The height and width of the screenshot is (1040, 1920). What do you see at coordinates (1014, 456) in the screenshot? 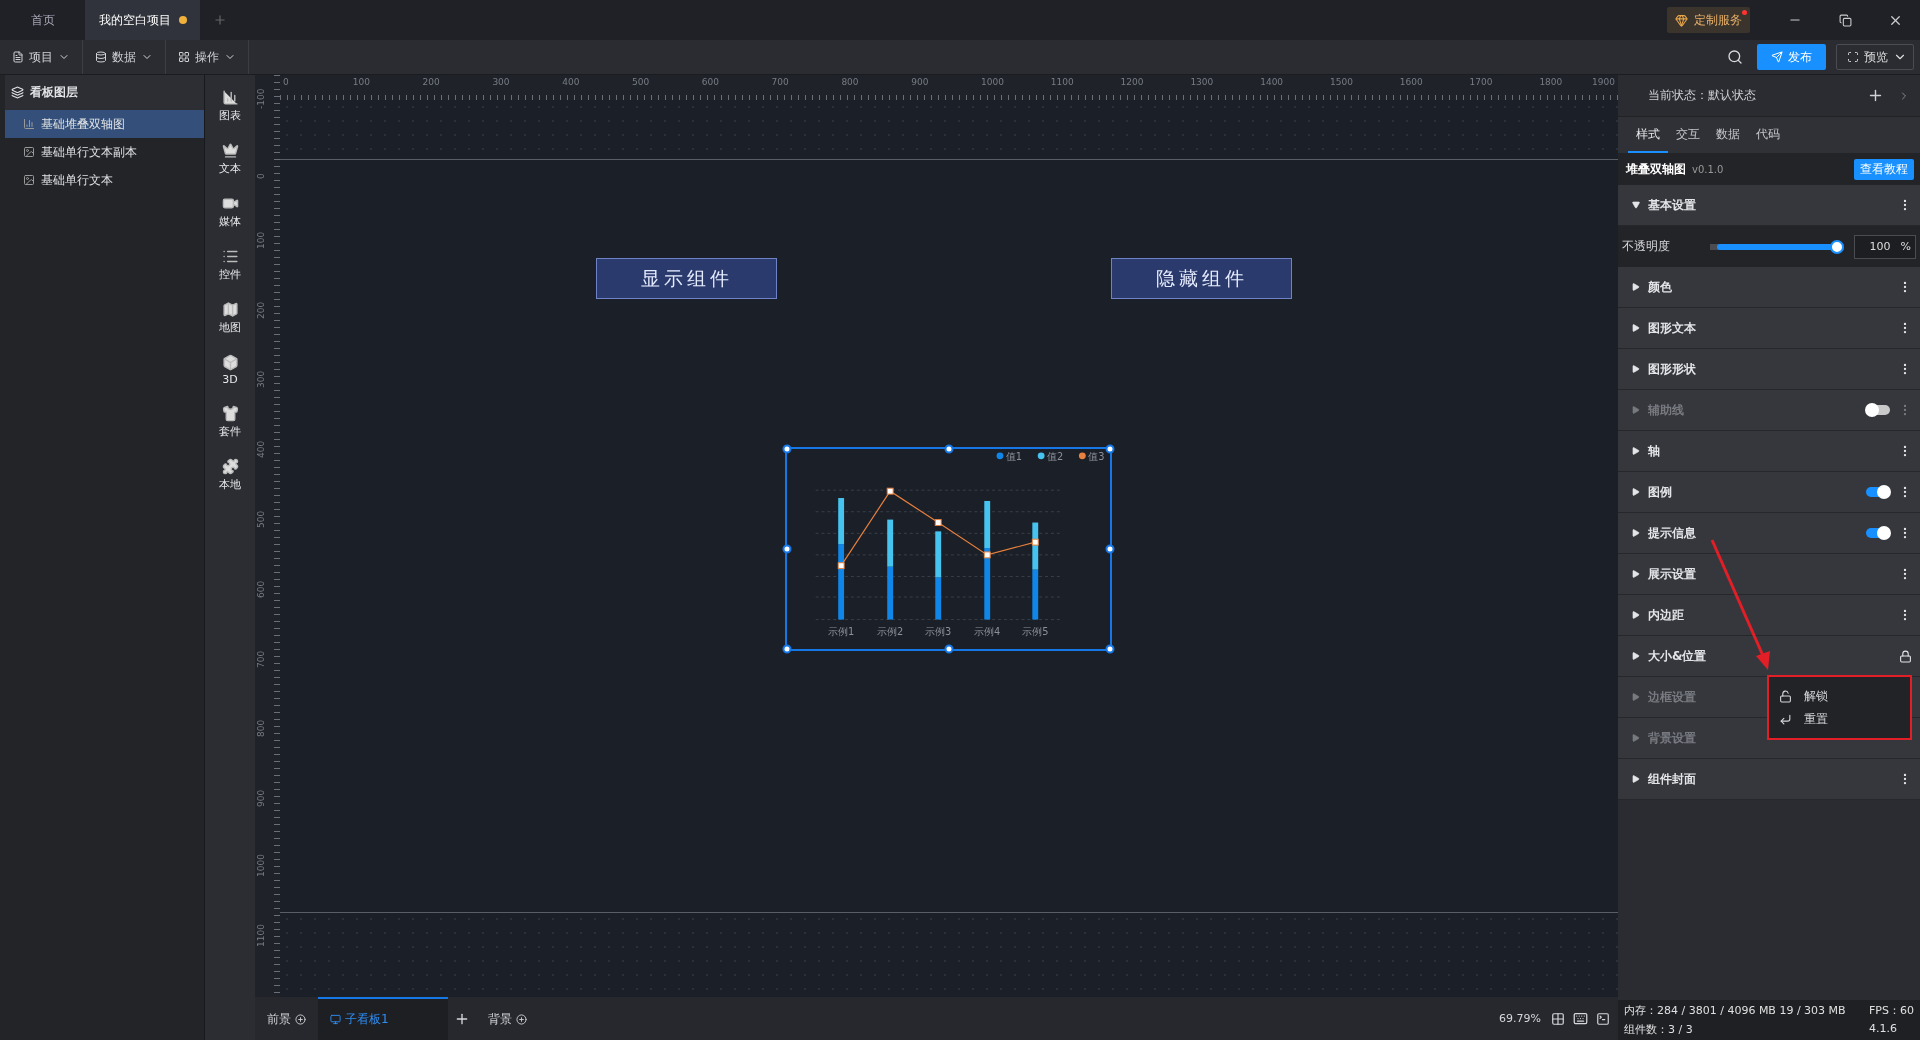
I see `legend-label: 值1` at bounding box center [1014, 456].